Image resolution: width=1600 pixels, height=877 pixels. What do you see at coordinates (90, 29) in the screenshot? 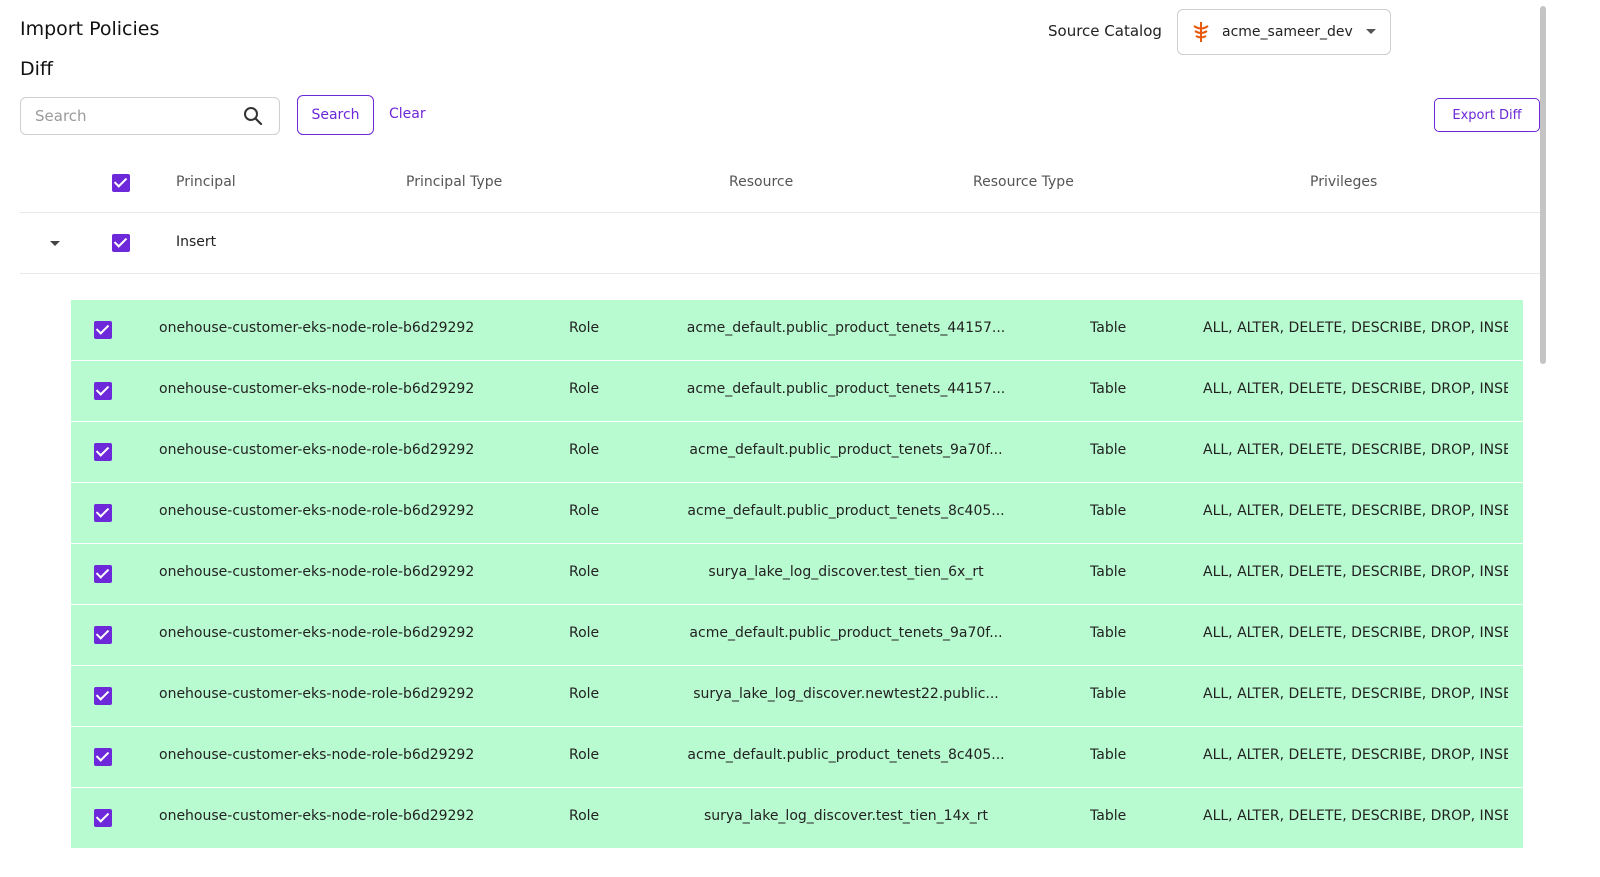
I see `page-title: Import Policies` at bounding box center [90, 29].